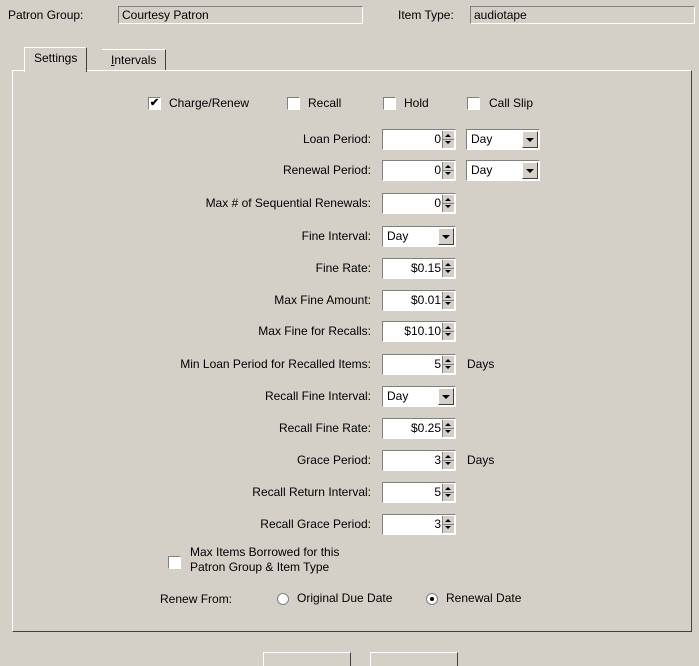 The image size is (699, 666). I want to click on fine-interval-select: Day, so click(419, 236).